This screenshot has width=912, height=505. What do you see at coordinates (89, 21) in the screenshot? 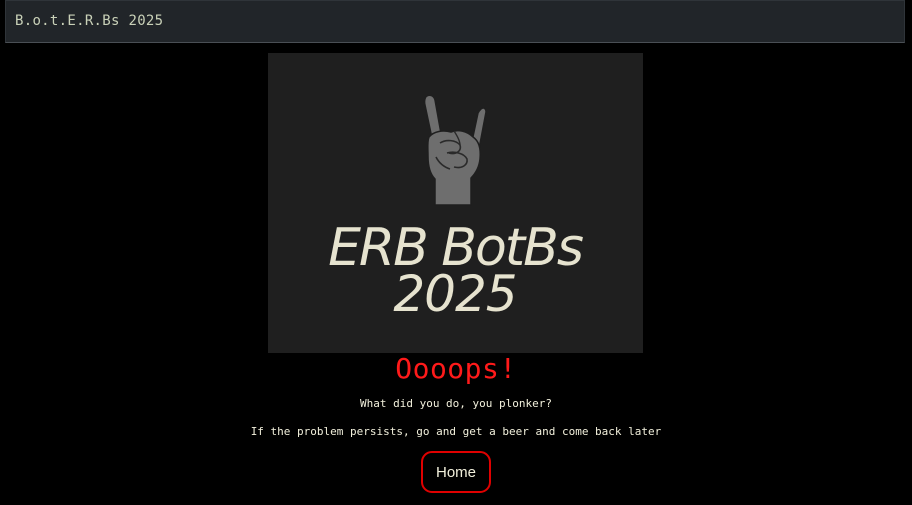
I see `navbar-brand: B.o.t.E.R.Bs 2025` at bounding box center [89, 21].